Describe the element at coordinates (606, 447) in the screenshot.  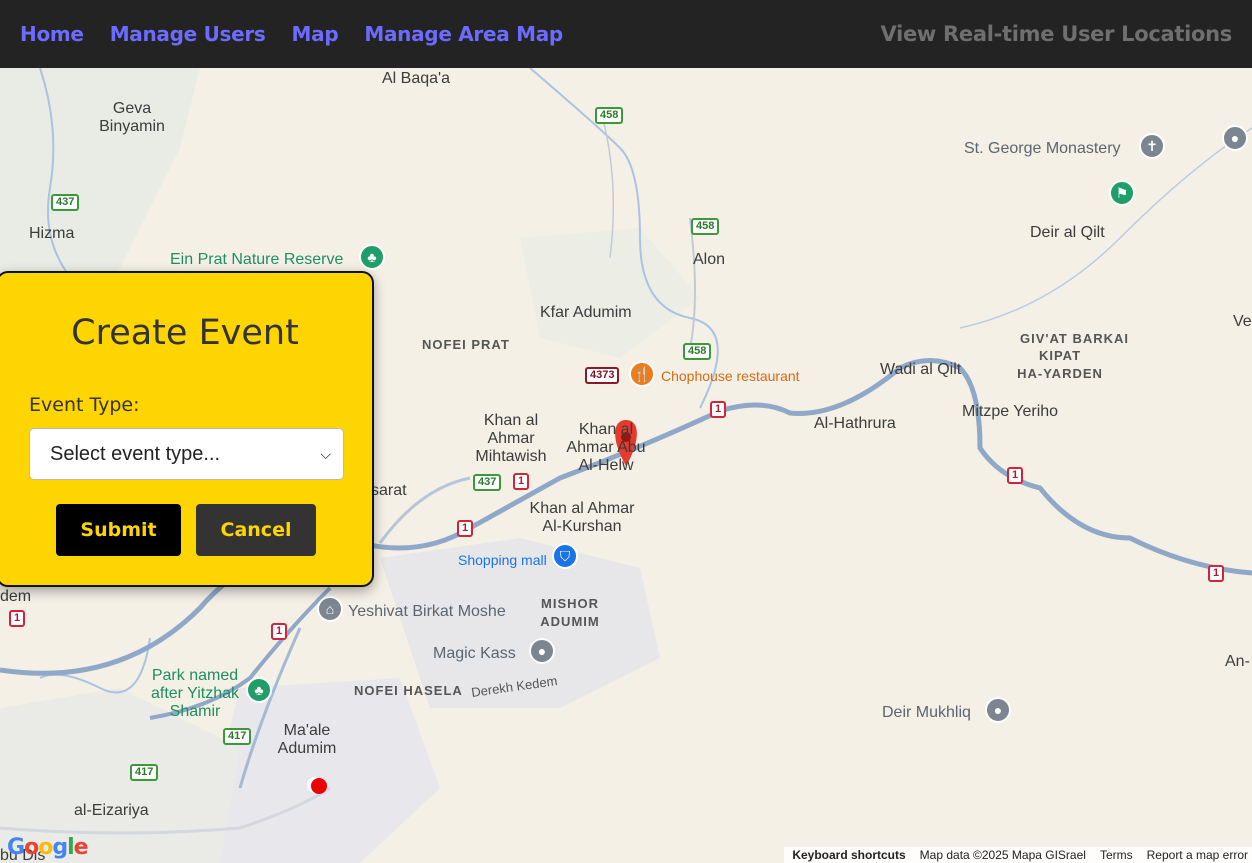
I see `label-khan-abu-helw: Khan al Ahmar Abu Al-Helw` at that location.